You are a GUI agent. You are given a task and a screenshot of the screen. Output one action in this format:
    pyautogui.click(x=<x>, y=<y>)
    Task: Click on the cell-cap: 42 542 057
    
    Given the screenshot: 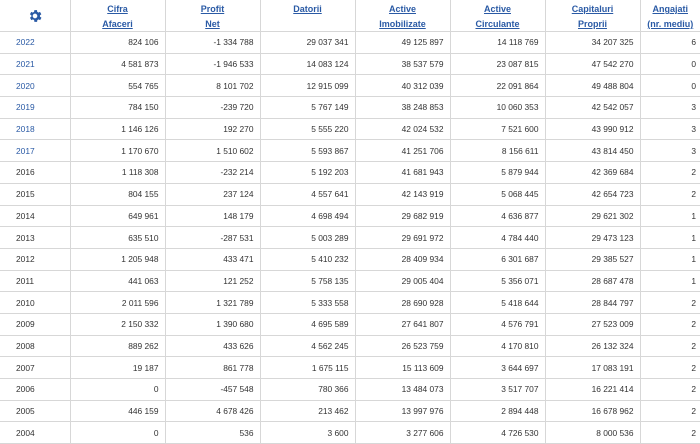 What is the action you would take?
    pyautogui.click(x=593, y=107)
    